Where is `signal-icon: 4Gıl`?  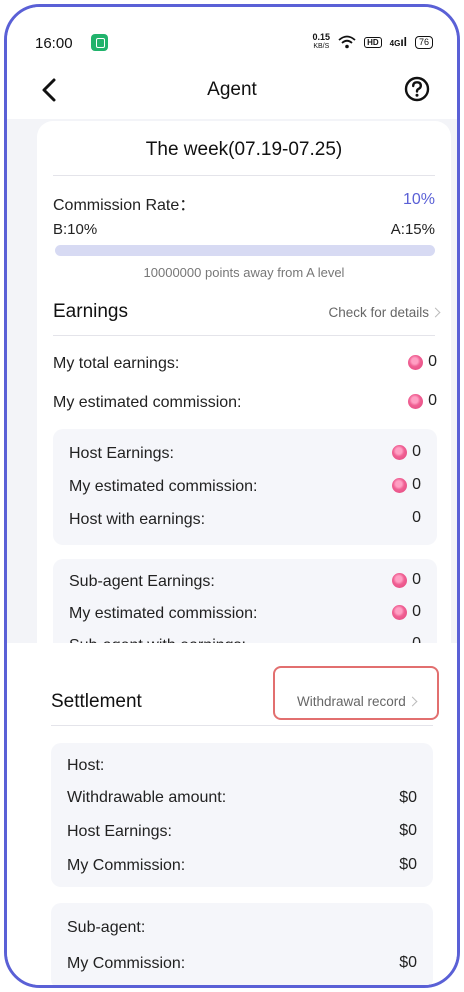
signal-icon: 4Gıl is located at coordinates (398, 42).